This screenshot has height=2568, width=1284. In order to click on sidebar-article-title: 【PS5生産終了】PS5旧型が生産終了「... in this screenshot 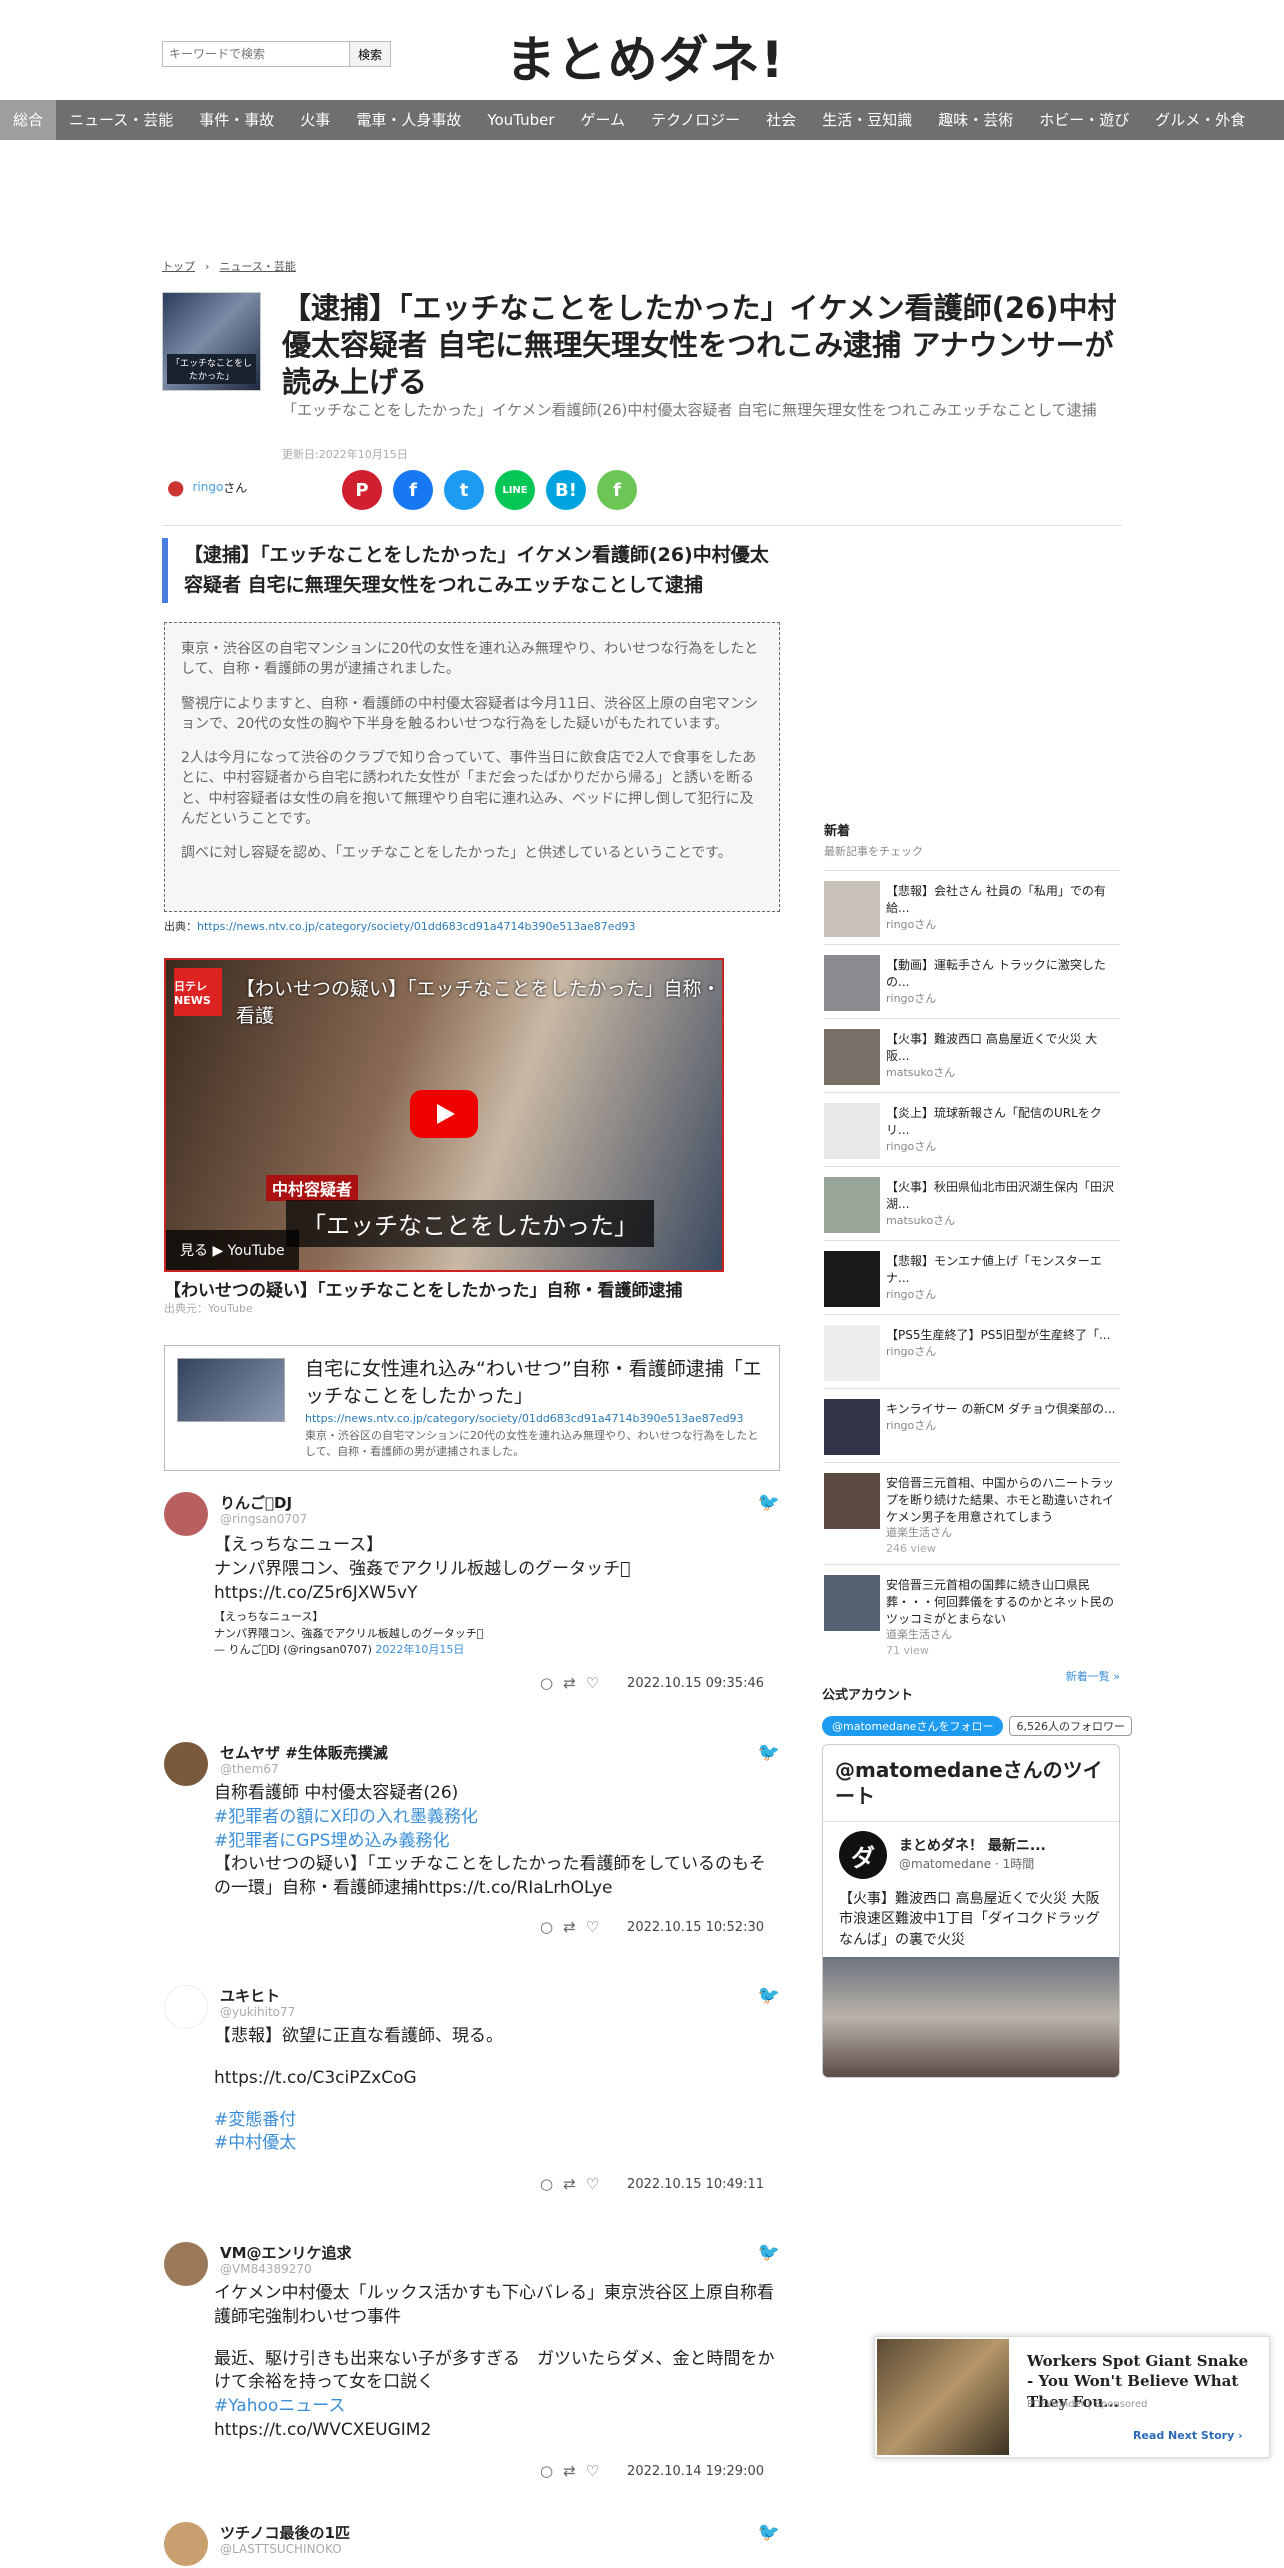, I will do `click(1002, 1335)`.